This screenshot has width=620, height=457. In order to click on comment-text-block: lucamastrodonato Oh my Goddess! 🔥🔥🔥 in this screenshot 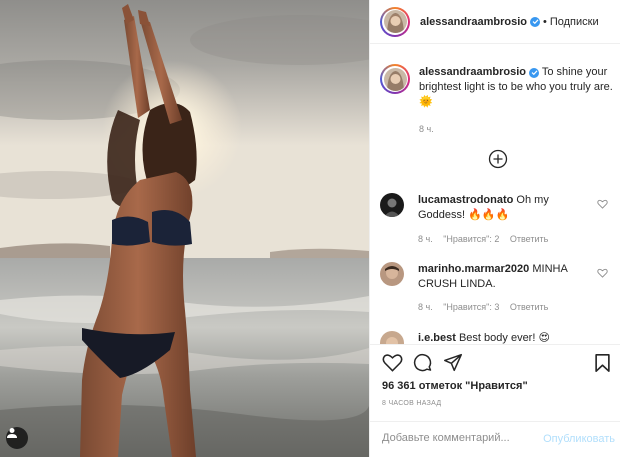, I will do `click(508, 208)`.